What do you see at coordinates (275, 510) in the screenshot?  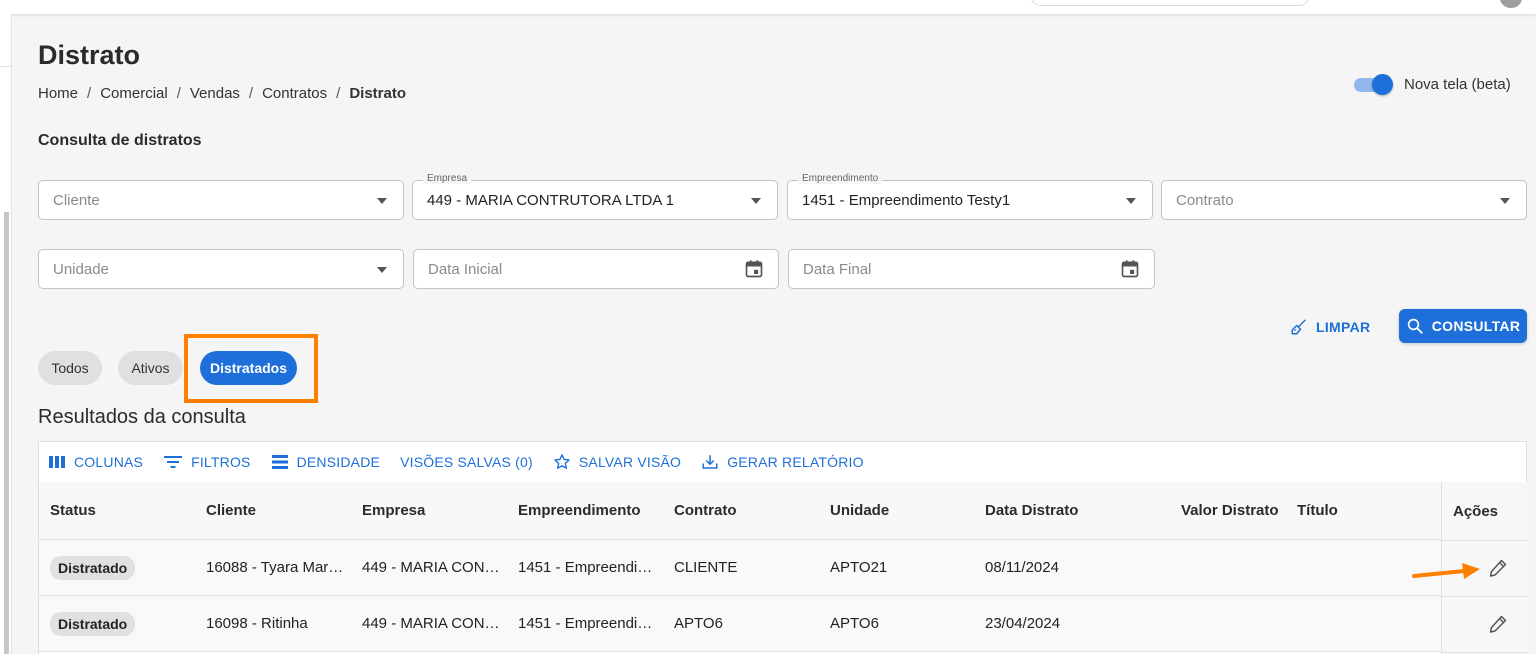 I see `column-header-cliente: Cliente` at bounding box center [275, 510].